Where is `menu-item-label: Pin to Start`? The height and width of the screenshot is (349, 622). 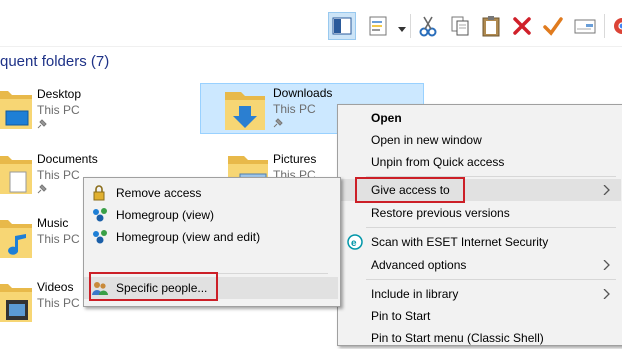 menu-item-label: Pin to Start is located at coordinates (401, 316).